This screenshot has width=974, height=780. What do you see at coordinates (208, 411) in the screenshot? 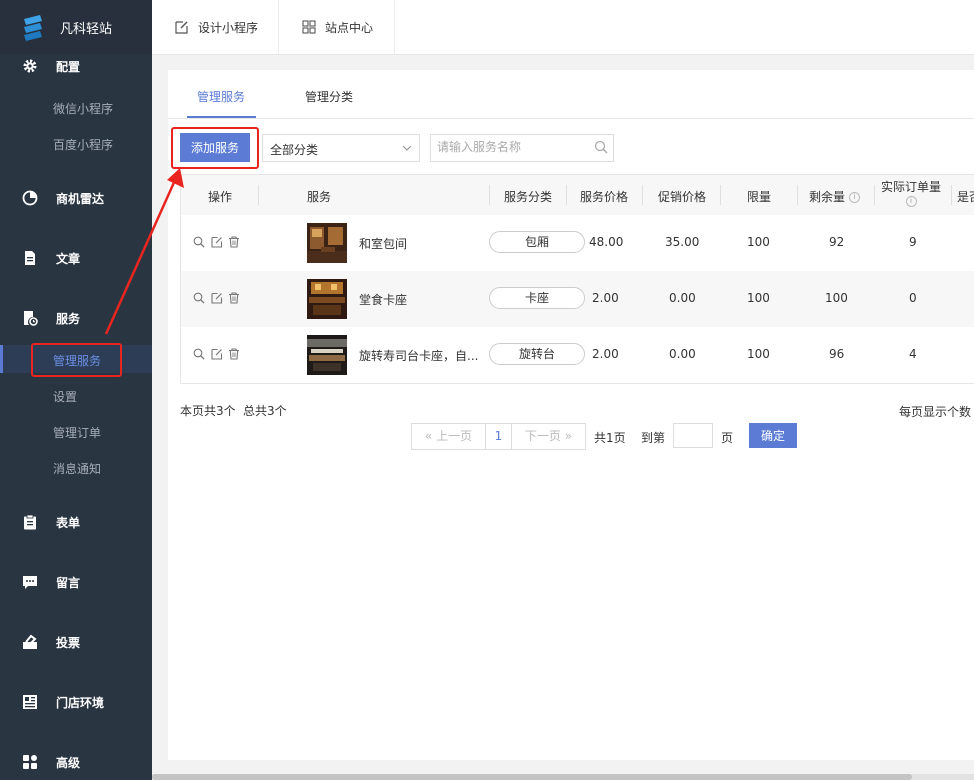
I see `page-item-count: 本页共3个` at bounding box center [208, 411].